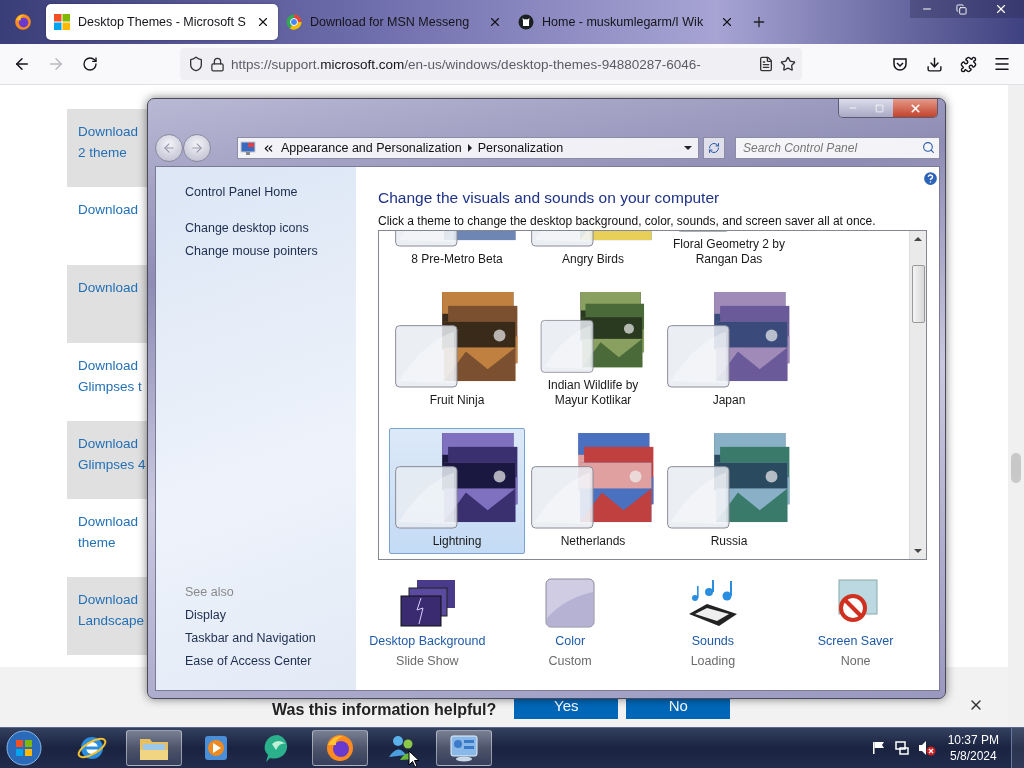  I want to click on theme-item: Floral Geometry 2 by Rangan Das, so click(729, 251).